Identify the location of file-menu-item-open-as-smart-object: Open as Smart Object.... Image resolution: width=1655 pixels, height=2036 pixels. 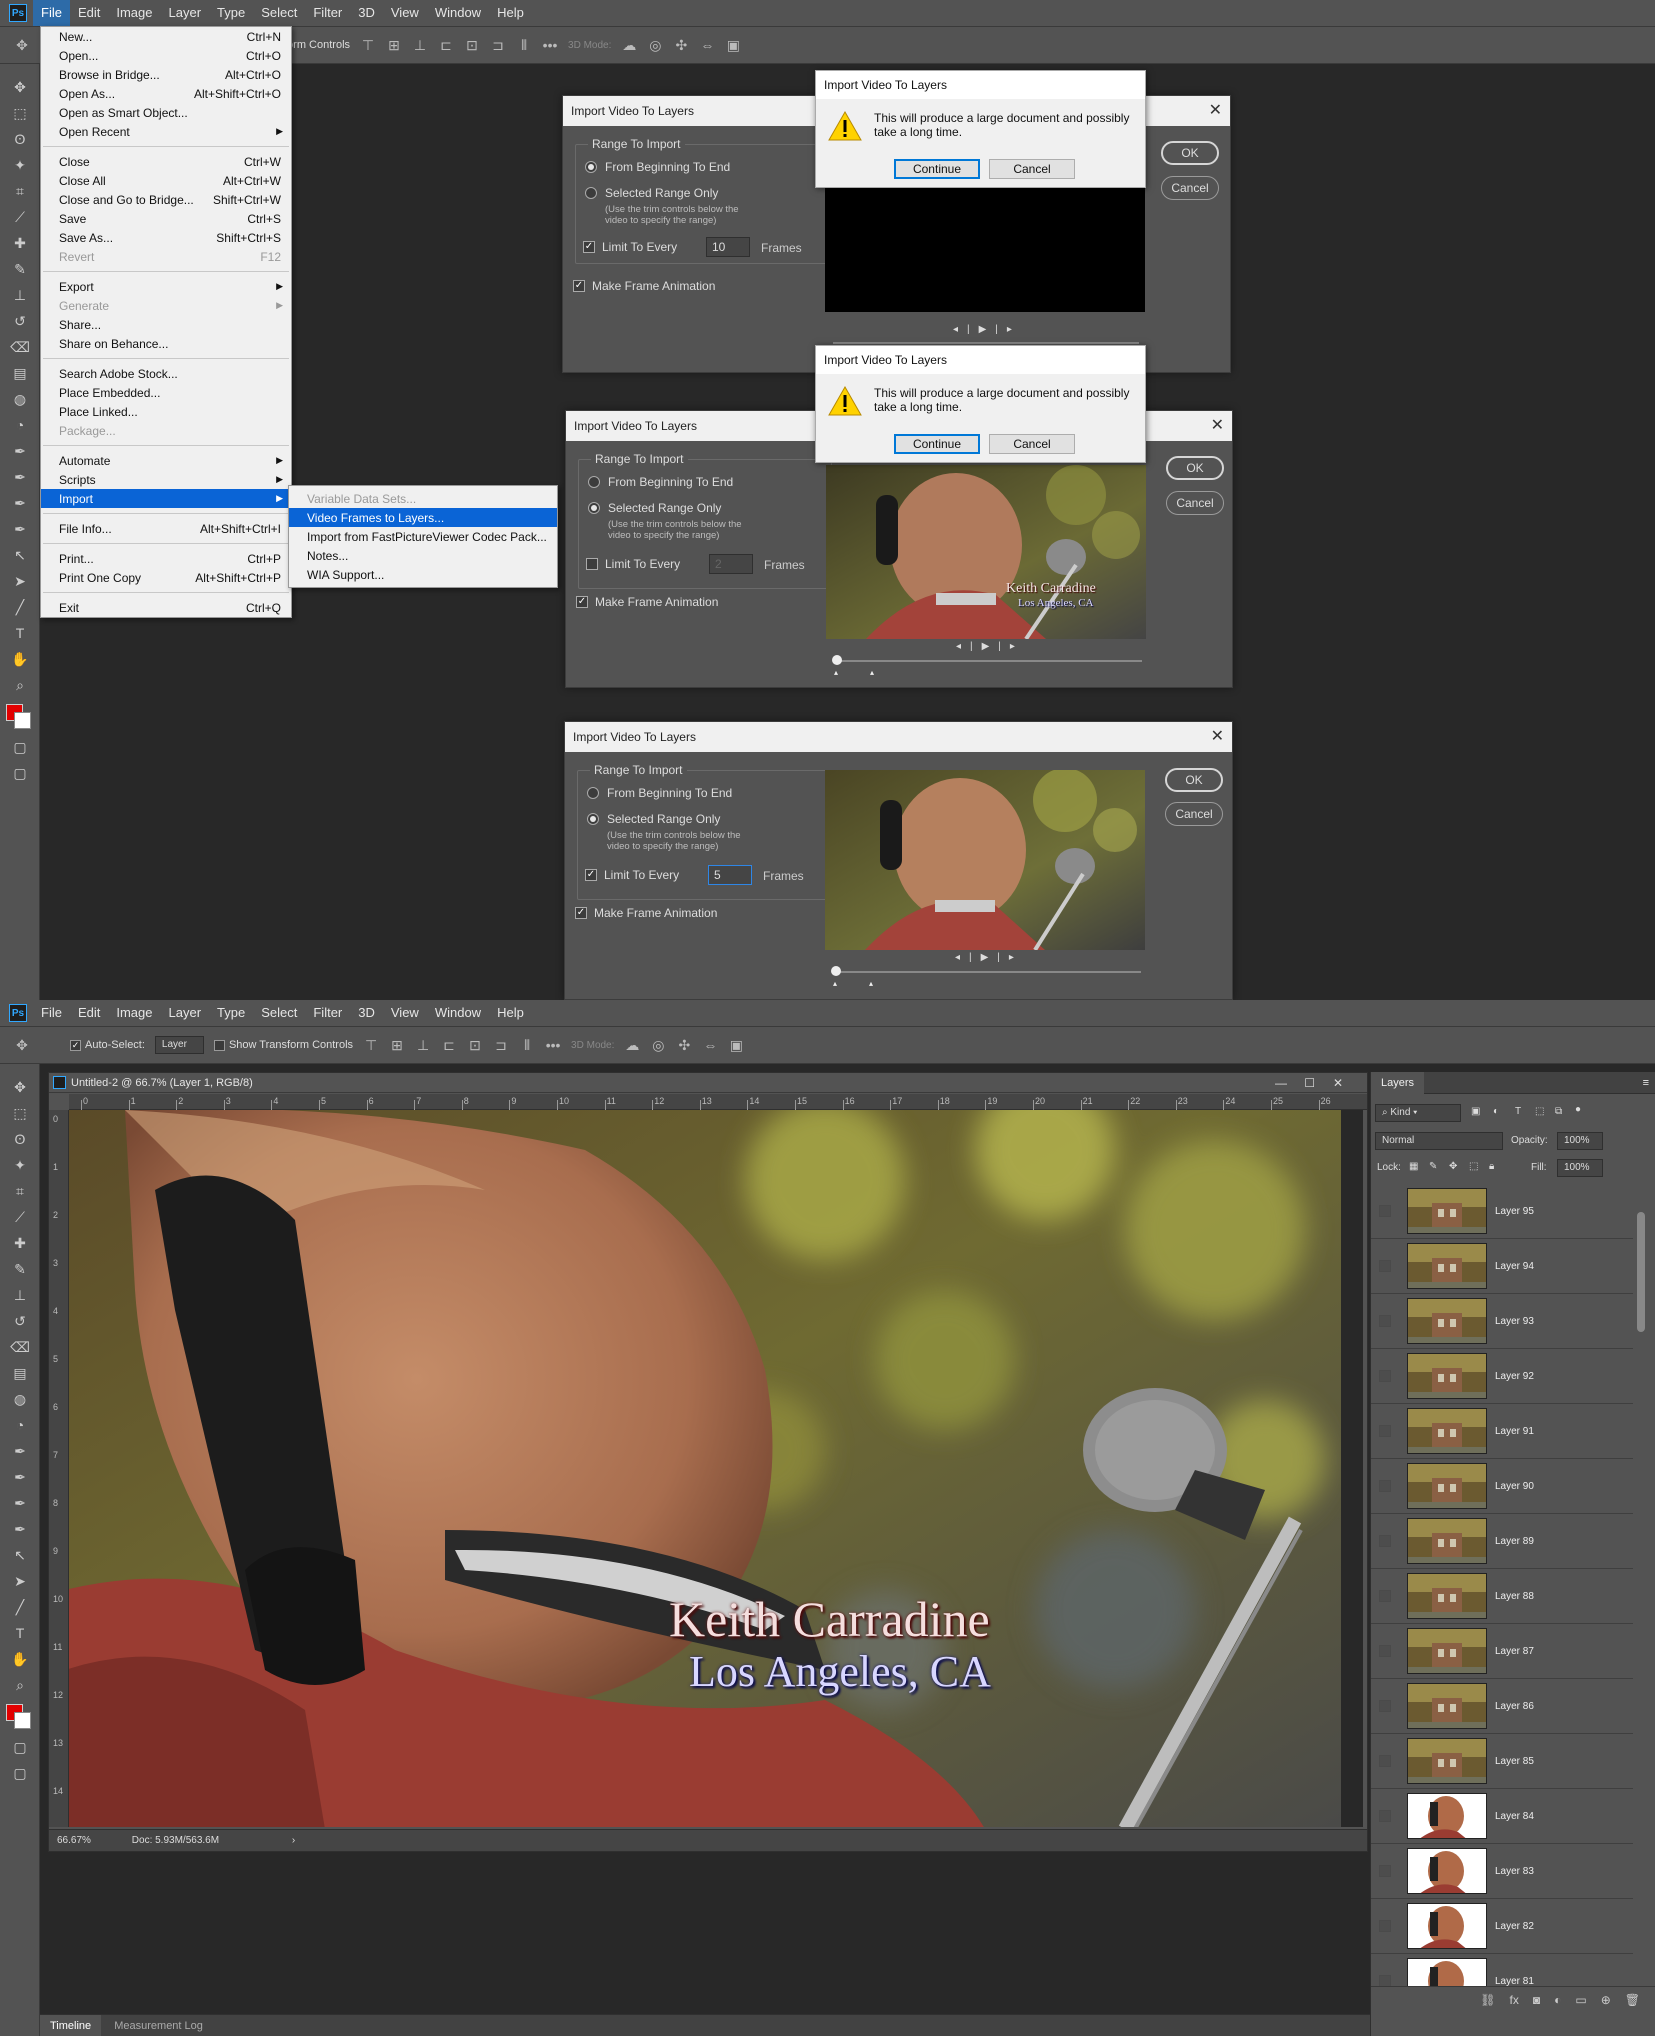
(166, 112).